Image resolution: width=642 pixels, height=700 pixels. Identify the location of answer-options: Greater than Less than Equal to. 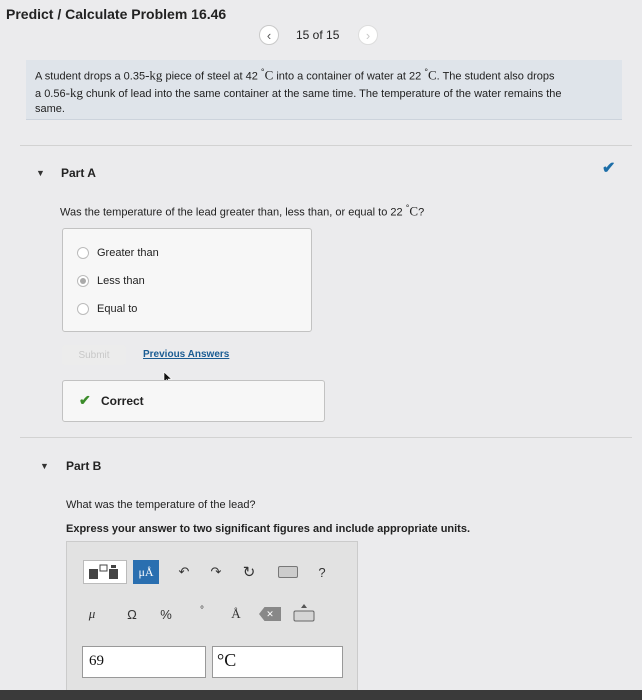
(187, 280).